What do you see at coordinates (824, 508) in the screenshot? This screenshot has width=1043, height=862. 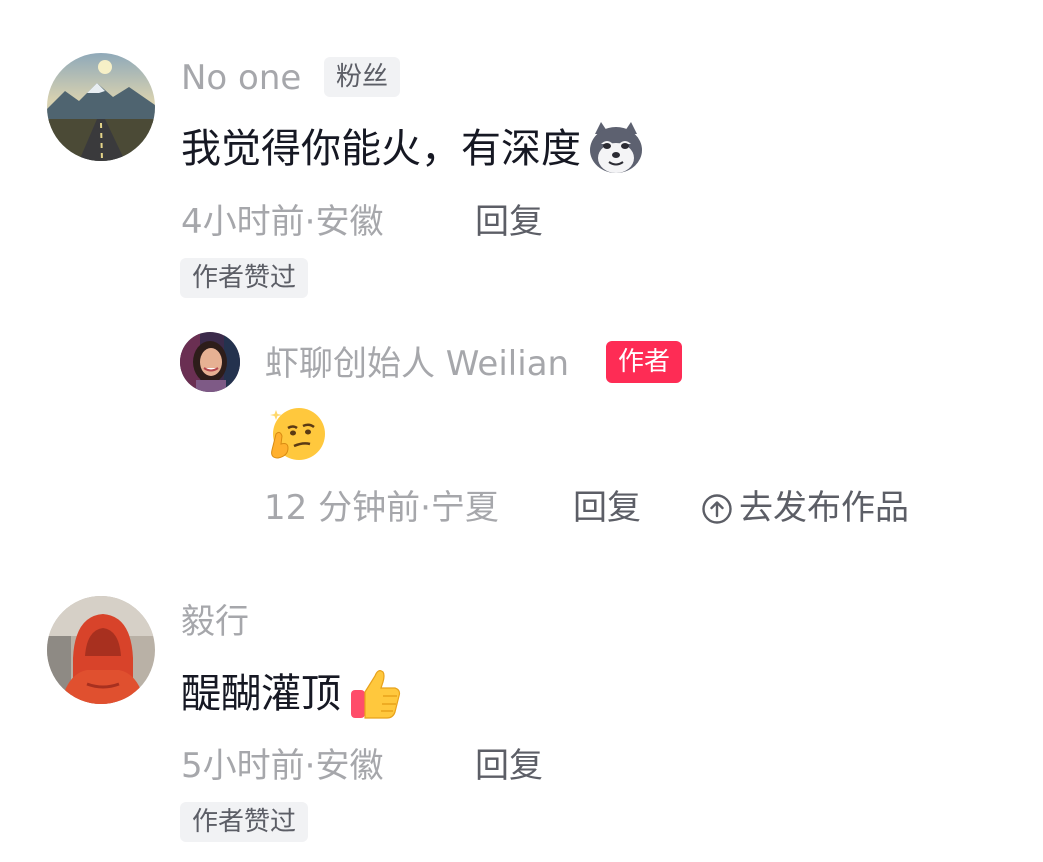 I see `publish-work-label: 去发布作品` at bounding box center [824, 508].